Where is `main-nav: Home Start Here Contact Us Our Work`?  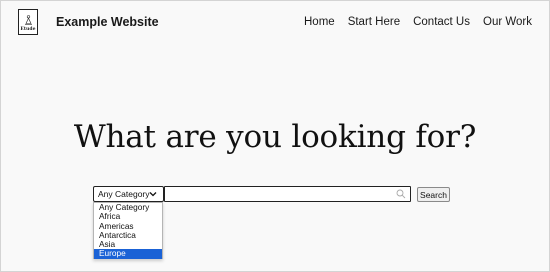 main-nav: Home Start Here Contact Us Our Work is located at coordinates (418, 22).